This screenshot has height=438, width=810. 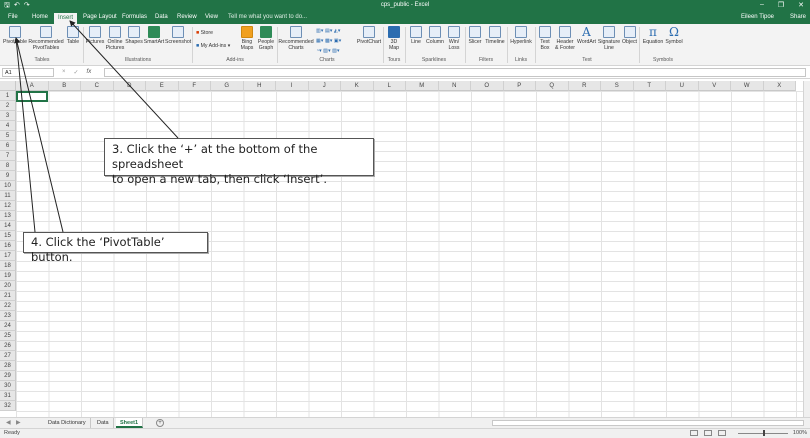 What do you see at coordinates (781, 5) in the screenshot?
I see `maximize-icon: ❐` at bounding box center [781, 5].